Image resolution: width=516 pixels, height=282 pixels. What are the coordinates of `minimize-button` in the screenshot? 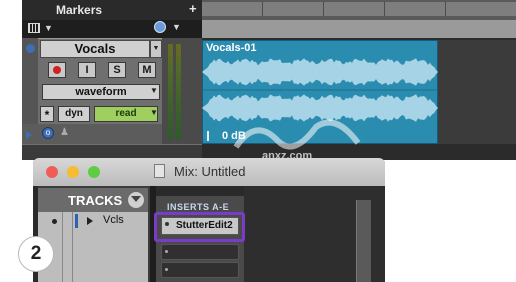 It's located at (73, 172).